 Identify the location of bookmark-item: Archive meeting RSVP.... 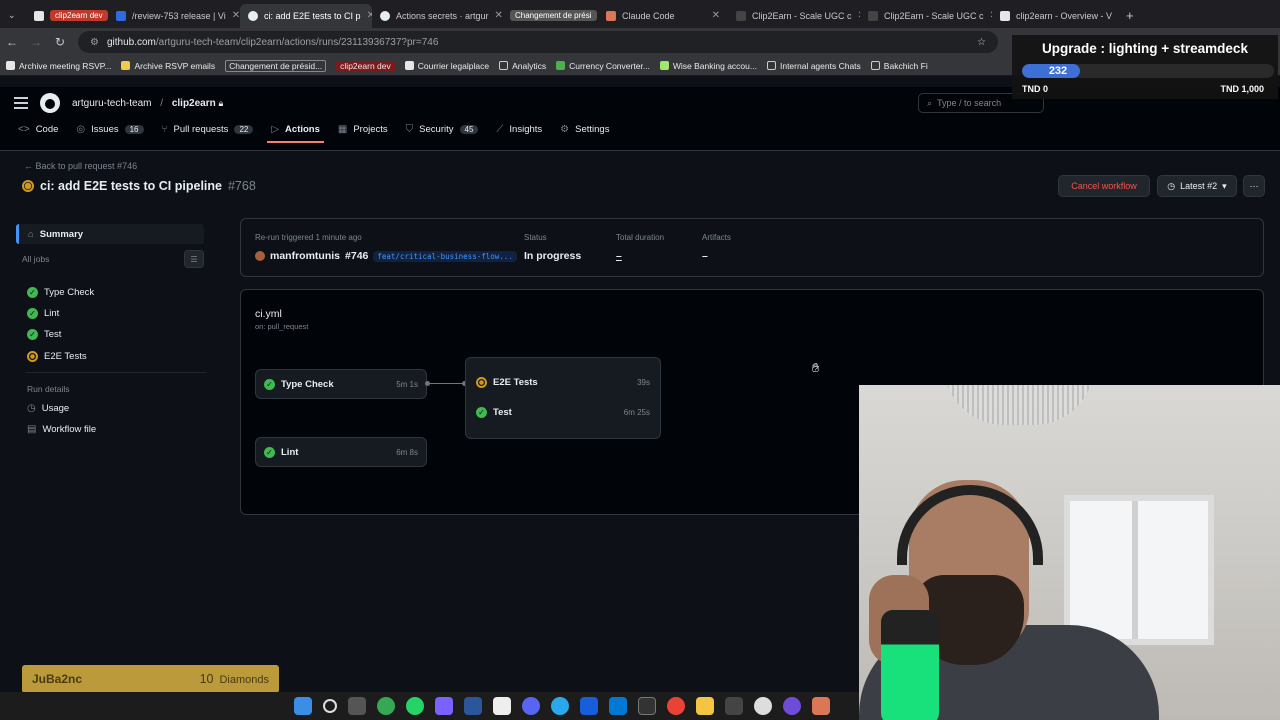
(58, 66).